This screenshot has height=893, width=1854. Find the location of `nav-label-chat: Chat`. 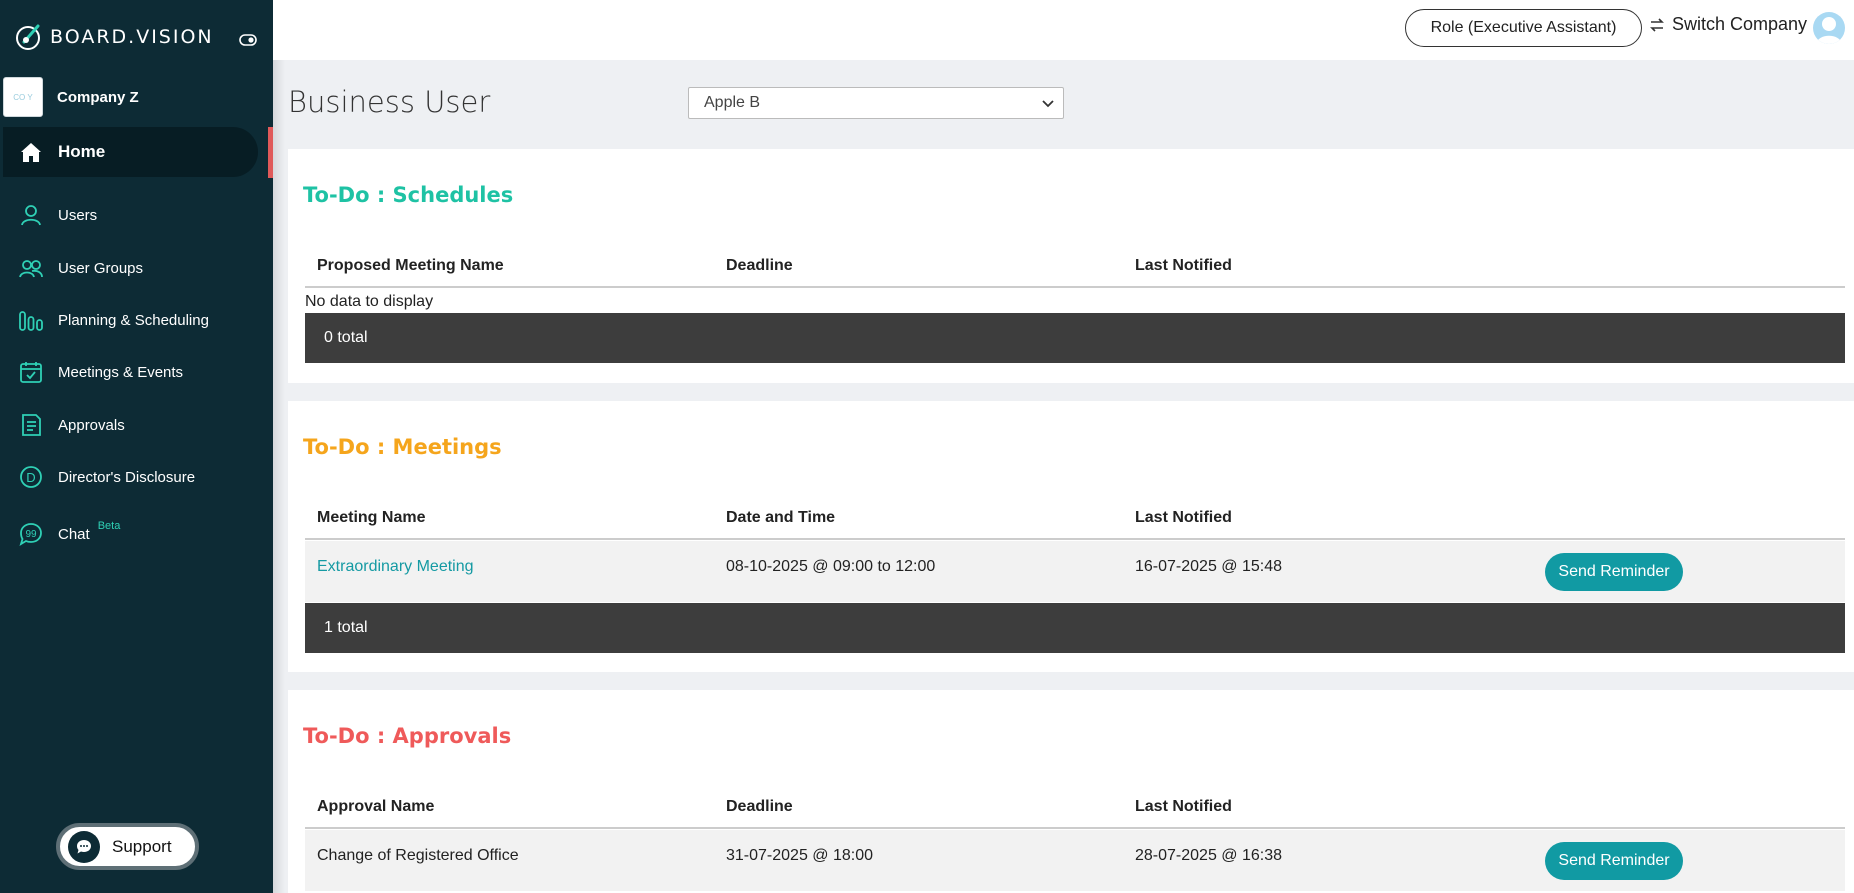

nav-label-chat: Chat is located at coordinates (74, 534).